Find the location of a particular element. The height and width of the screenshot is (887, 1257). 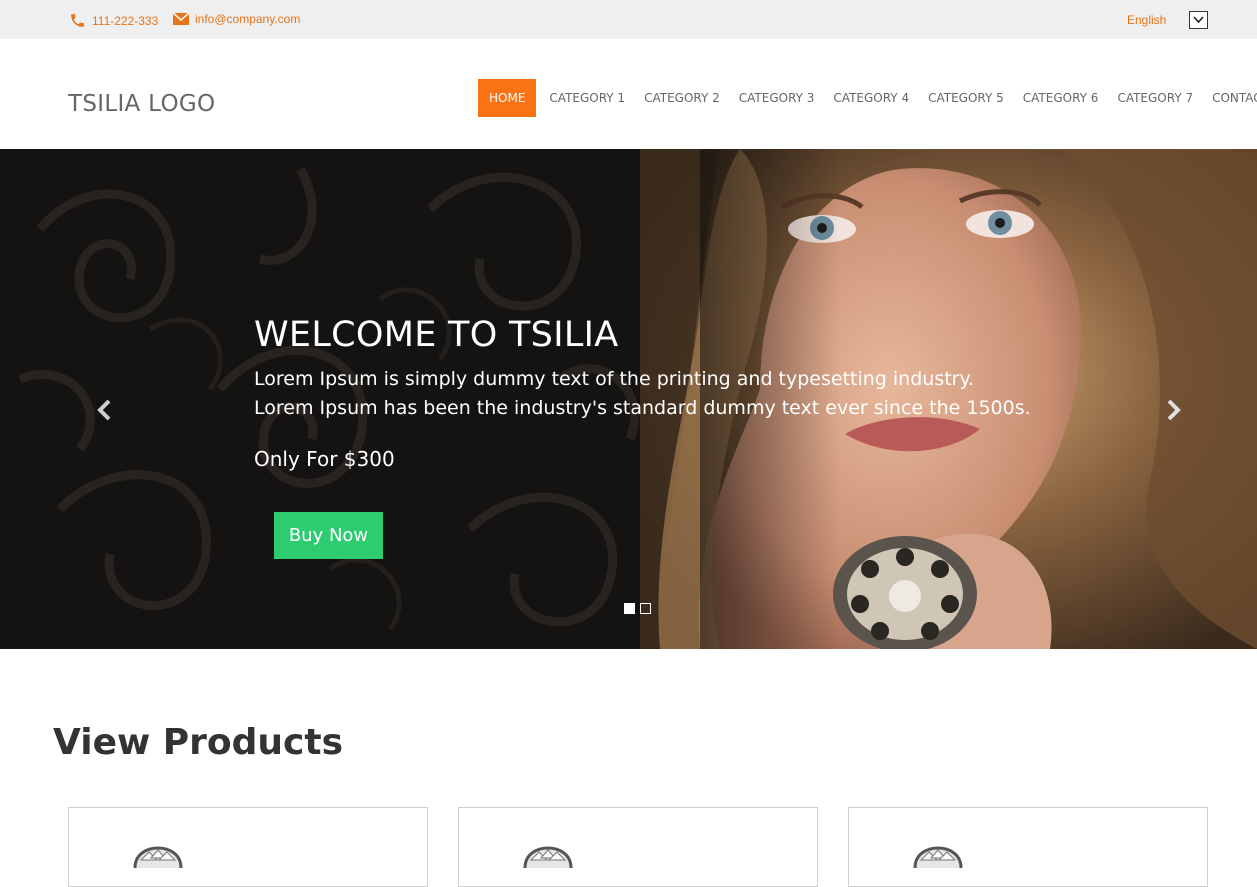

email-contact: info@company.com is located at coordinates (236, 19).